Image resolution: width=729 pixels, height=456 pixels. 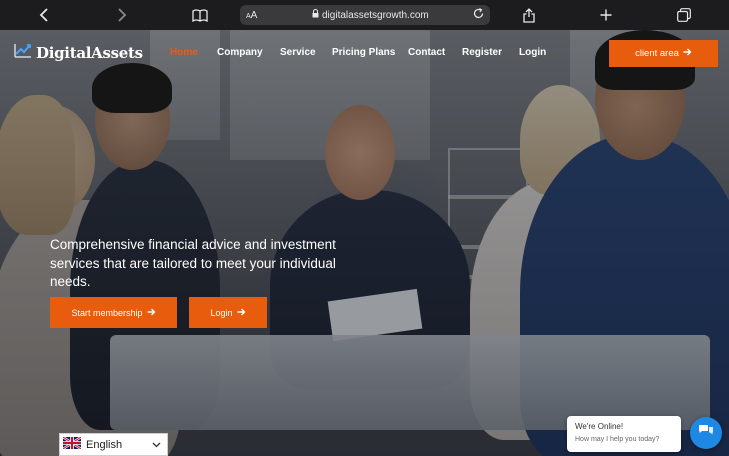 What do you see at coordinates (240, 52) in the screenshot?
I see `nav-company: Company` at bounding box center [240, 52].